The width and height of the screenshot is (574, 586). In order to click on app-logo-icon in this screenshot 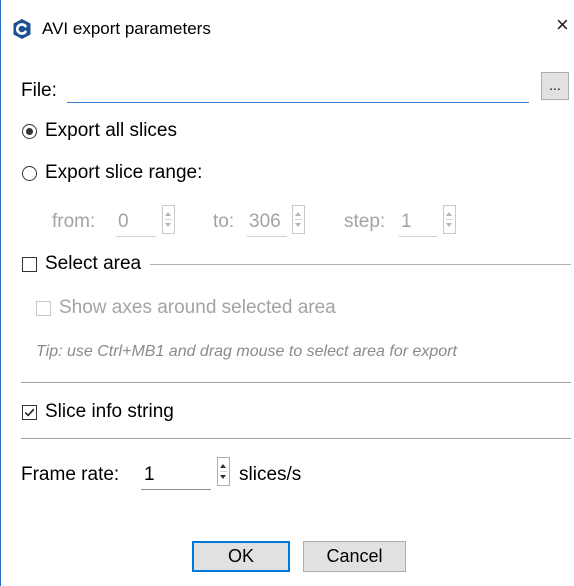, I will do `click(22, 29)`.